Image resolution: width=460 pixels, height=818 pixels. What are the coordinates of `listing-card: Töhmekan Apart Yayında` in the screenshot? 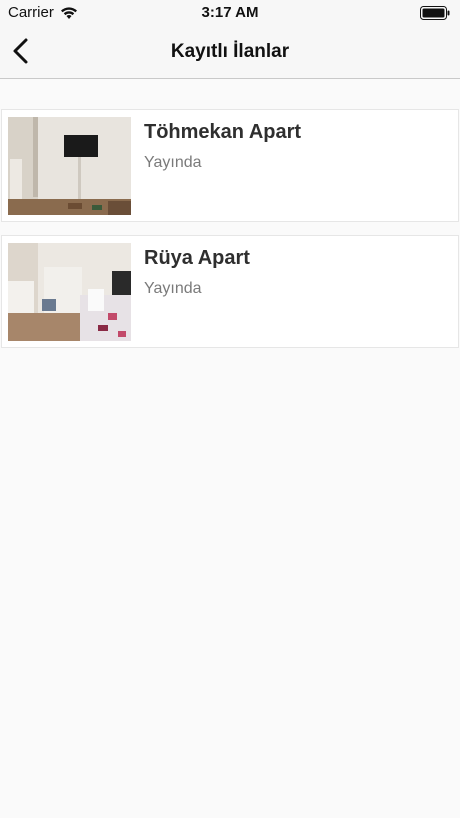 It's located at (230, 165).